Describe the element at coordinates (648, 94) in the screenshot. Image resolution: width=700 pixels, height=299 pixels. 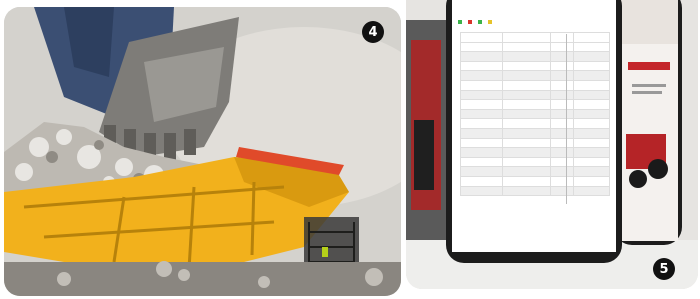
I see `bucket-ad-graphic` at that location.